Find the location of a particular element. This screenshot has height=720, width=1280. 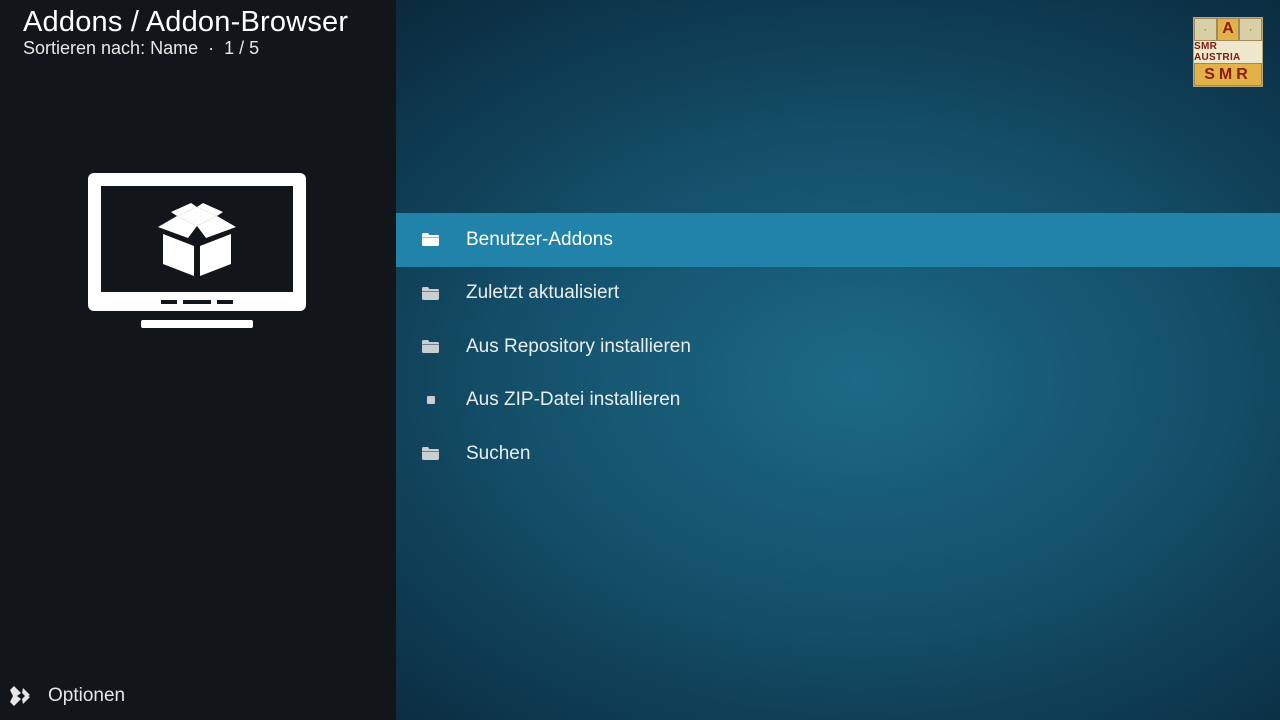

menu-item-label: Aus Repository installieren is located at coordinates (578, 346).